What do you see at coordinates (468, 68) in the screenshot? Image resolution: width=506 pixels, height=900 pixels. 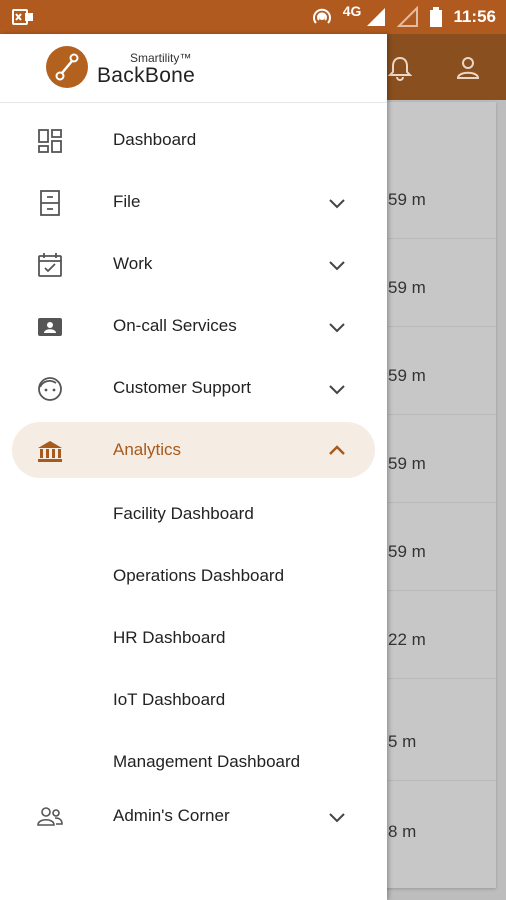 I see `profile-icon` at bounding box center [468, 68].